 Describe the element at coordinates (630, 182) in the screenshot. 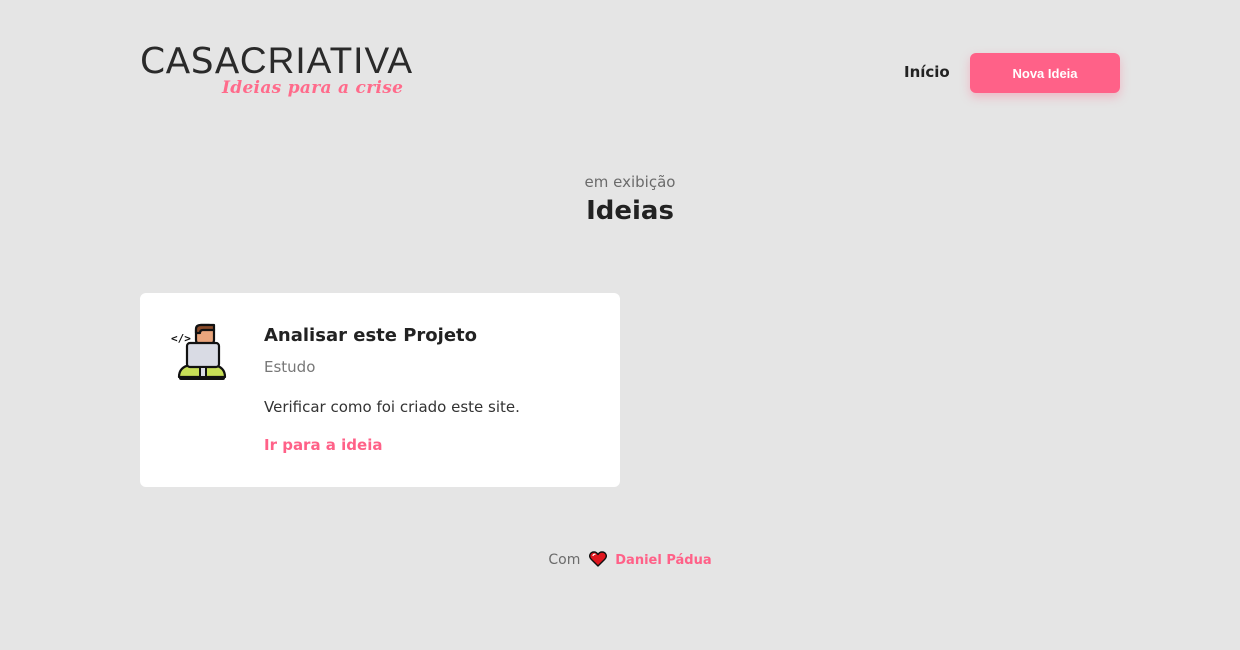

I see `section-subtitle: em exibição` at that location.